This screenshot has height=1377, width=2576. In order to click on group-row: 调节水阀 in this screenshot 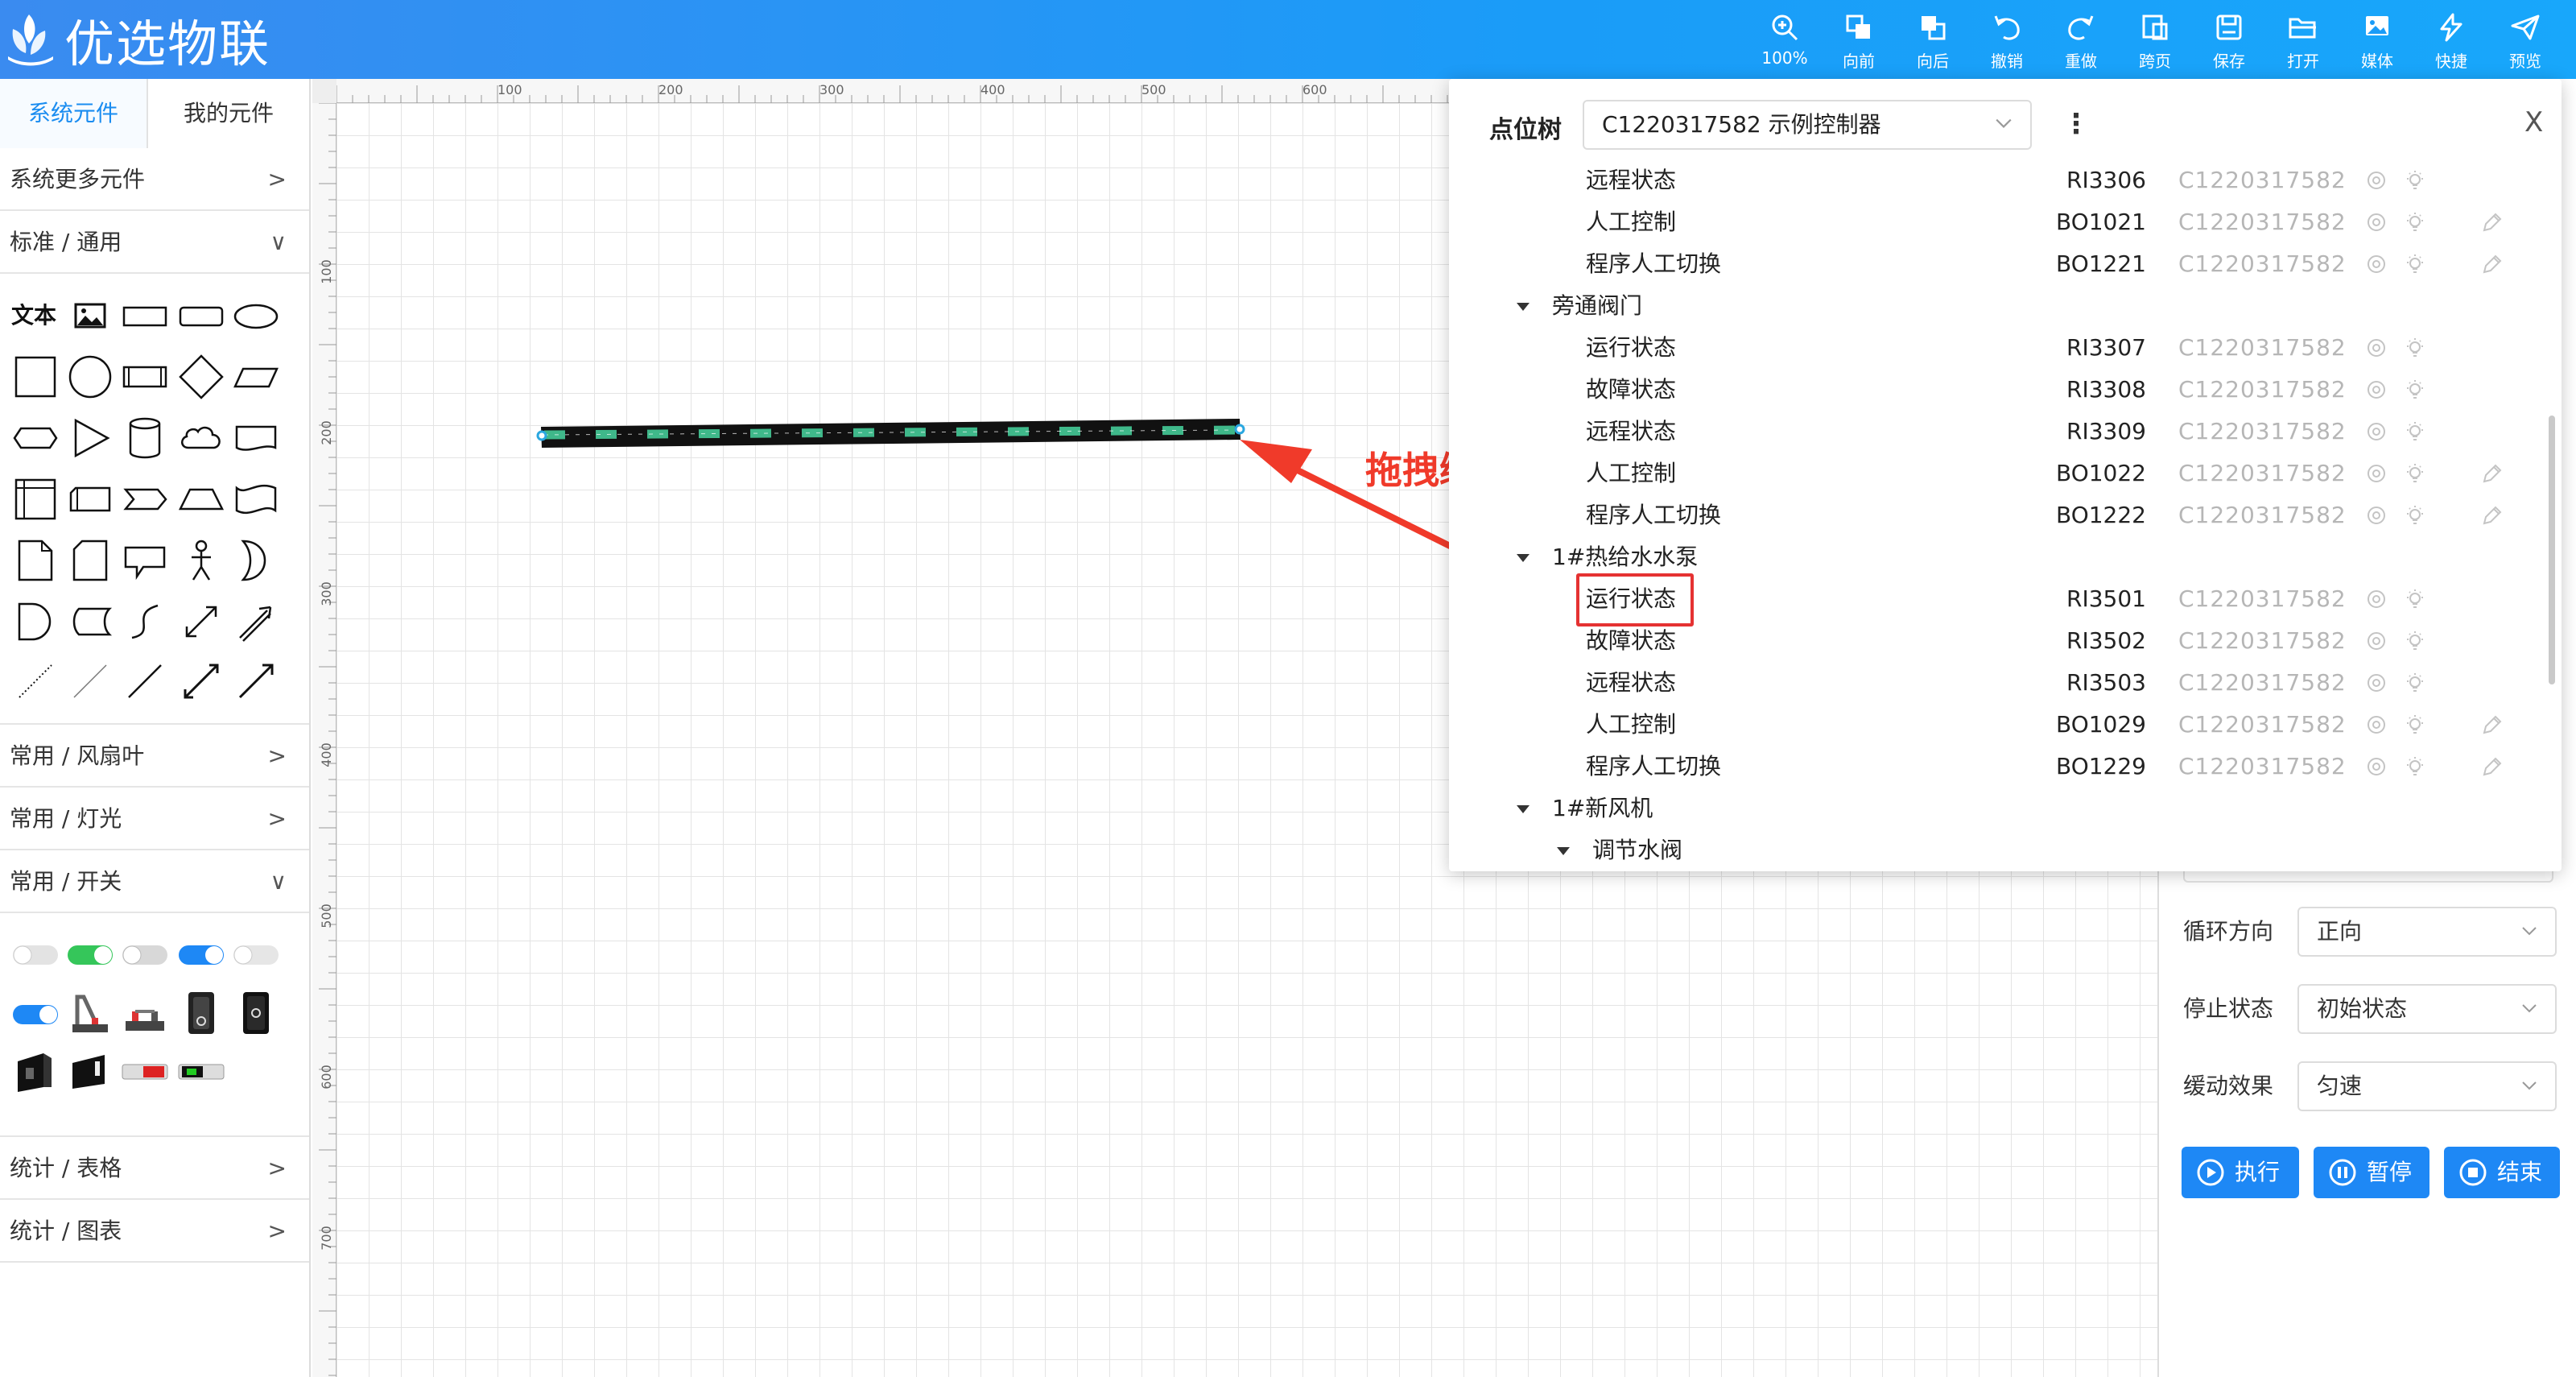, I will do `click(2005, 850)`.